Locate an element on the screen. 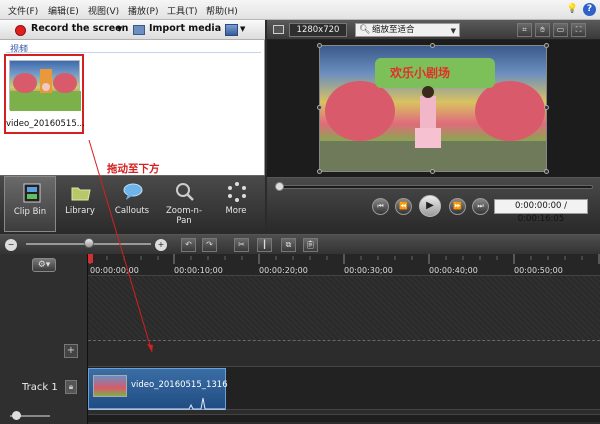 The image size is (600, 424). menu-view: 视图(V) is located at coordinates (103, 10).